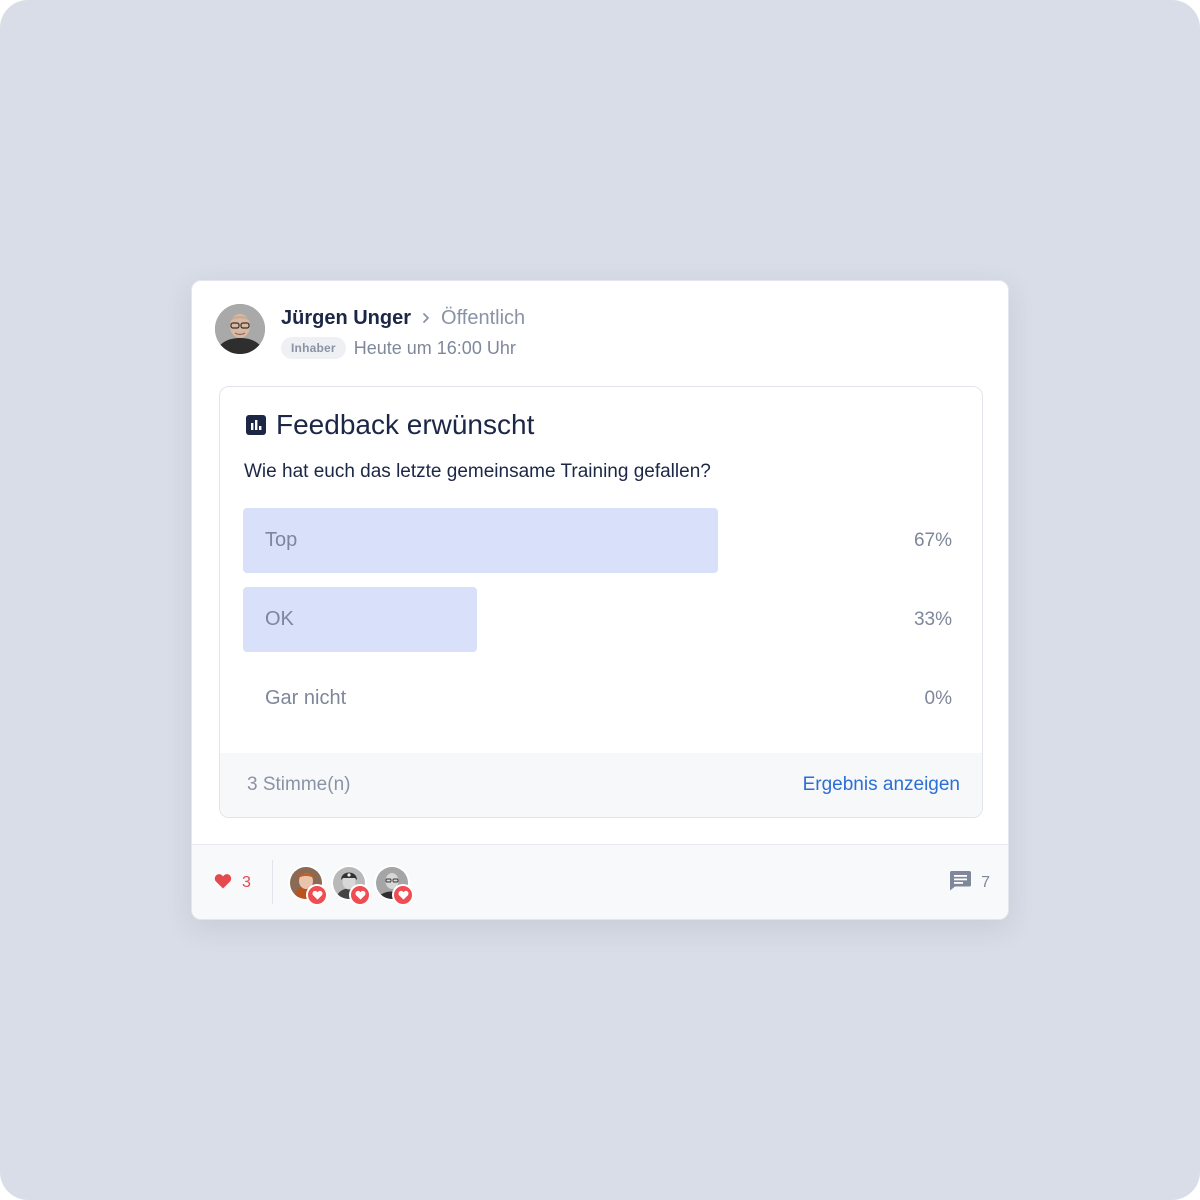  I want to click on poll-option-label: OK, so click(279, 619).